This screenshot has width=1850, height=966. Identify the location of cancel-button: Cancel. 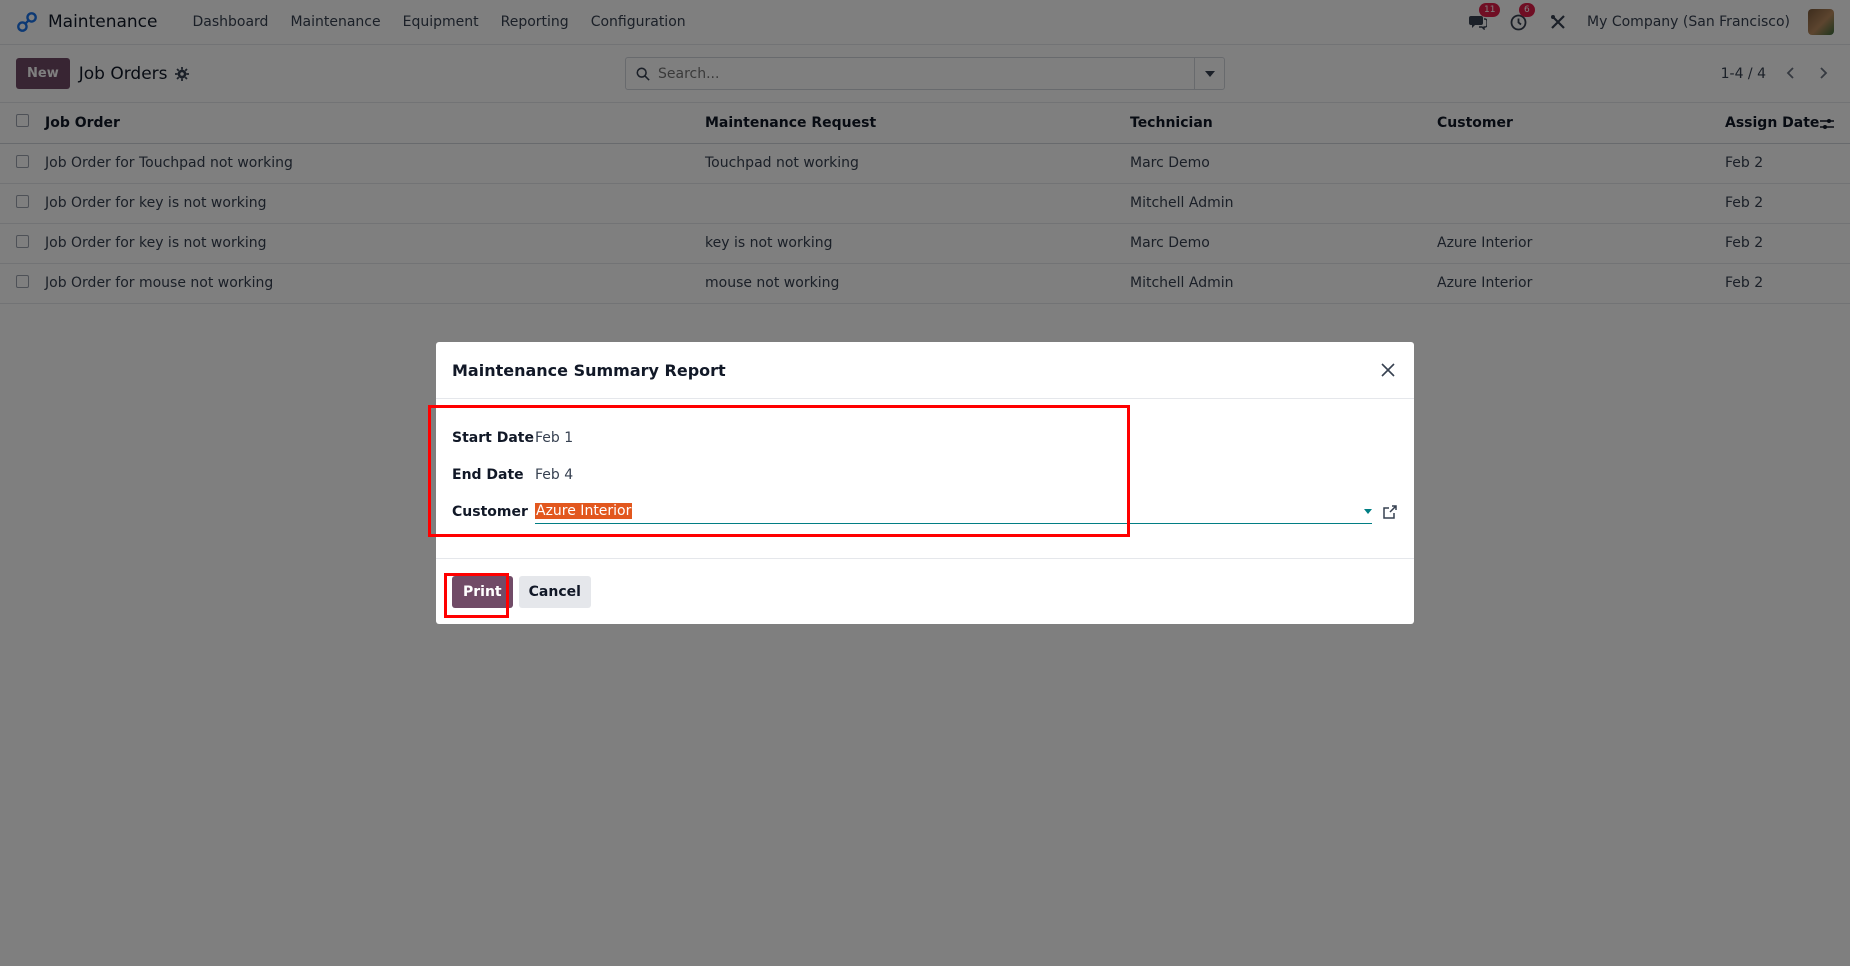
(554, 591).